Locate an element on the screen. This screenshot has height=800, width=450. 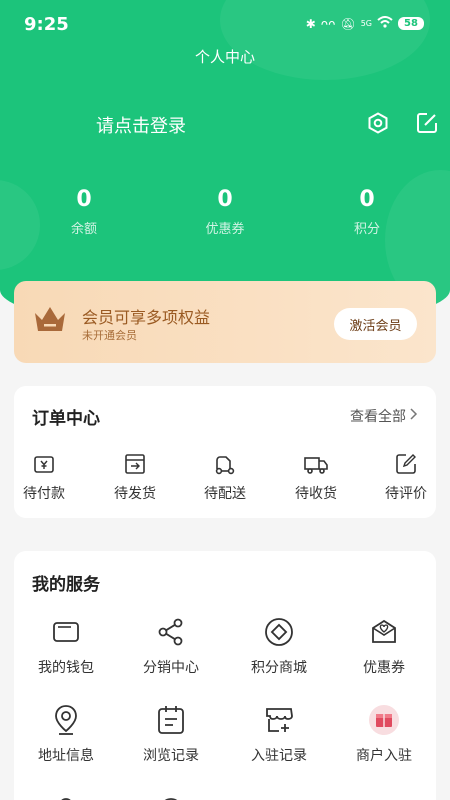
service-points-mall: 积分商城 is located at coordinates (279, 646).